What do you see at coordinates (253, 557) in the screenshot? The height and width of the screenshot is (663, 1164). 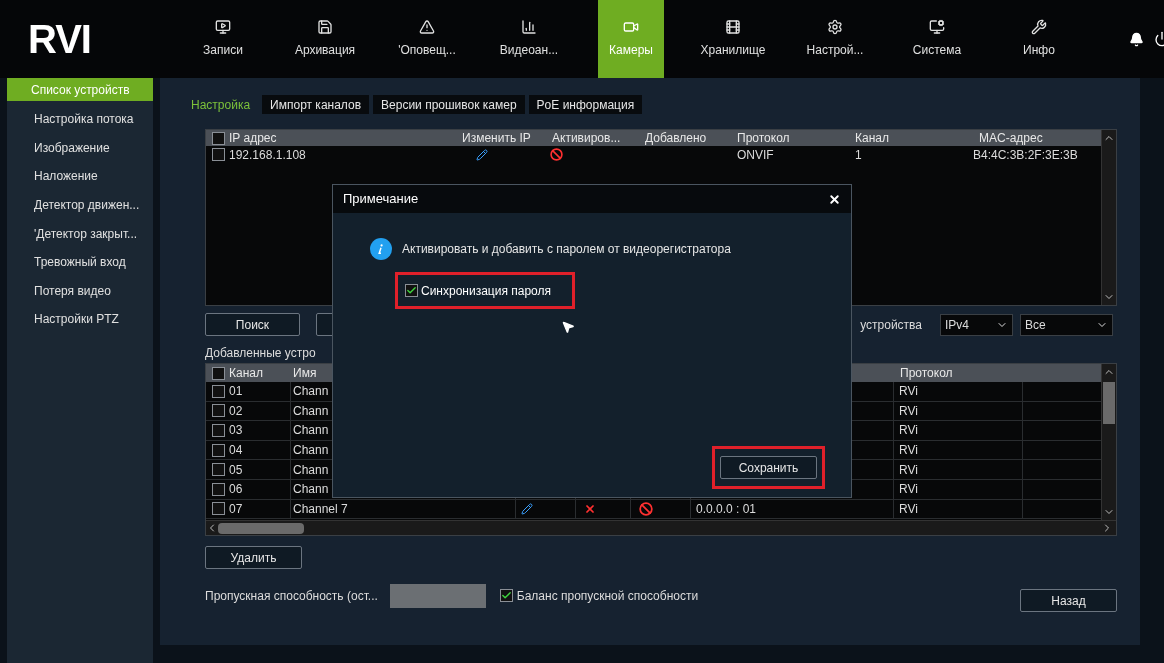 I see `delete-button: Удалить` at bounding box center [253, 557].